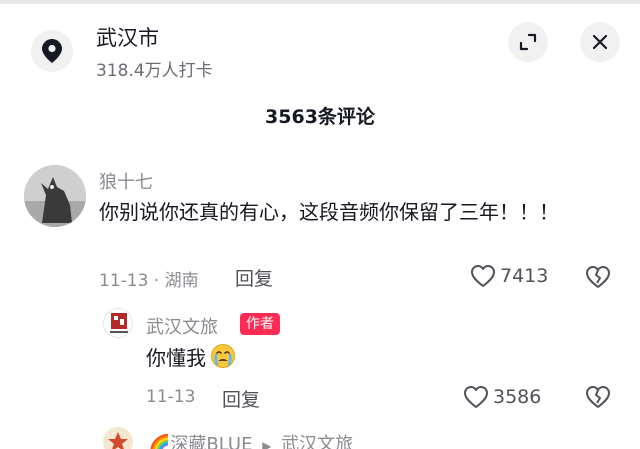  What do you see at coordinates (126, 181) in the screenshot?
I see `comment-username: 狼十七` at bounding box center [126, 181].